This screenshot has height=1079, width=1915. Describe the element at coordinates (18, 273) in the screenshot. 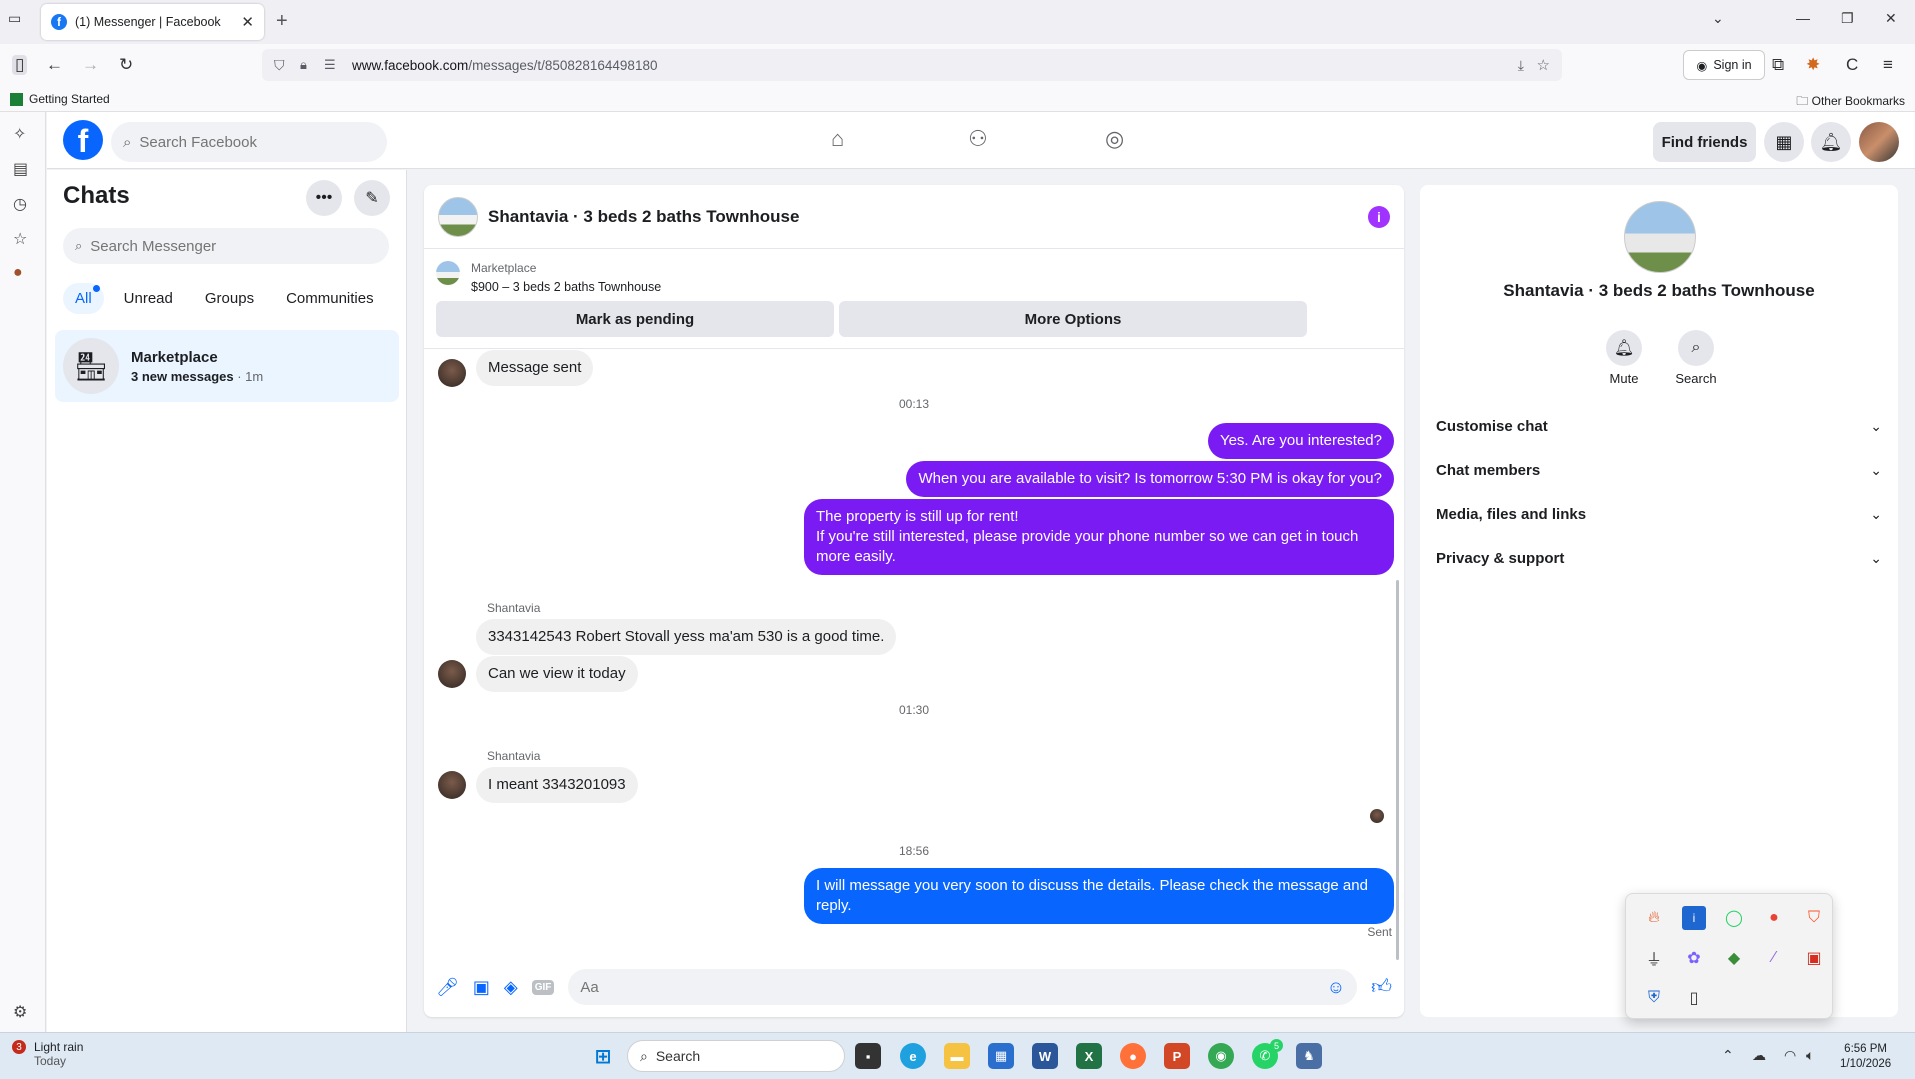

I see `cookie-extension-icon: ●` at that location.